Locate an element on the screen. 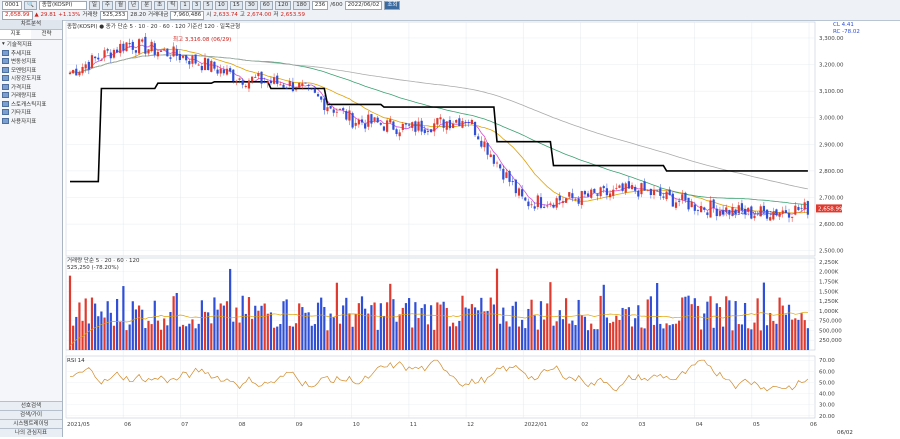 The width and height of the screenshot is (900, 439). interval-180-button: 180 is located at coordinates (301, 5).